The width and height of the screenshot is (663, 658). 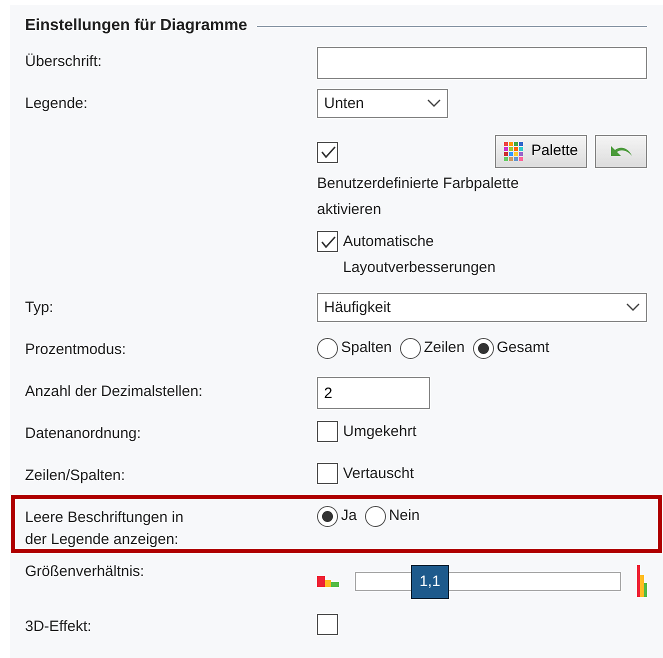 What do you see at coordinates (482, 63) in the screenshot?
I see `text-field` at bounding box center [482, 63].